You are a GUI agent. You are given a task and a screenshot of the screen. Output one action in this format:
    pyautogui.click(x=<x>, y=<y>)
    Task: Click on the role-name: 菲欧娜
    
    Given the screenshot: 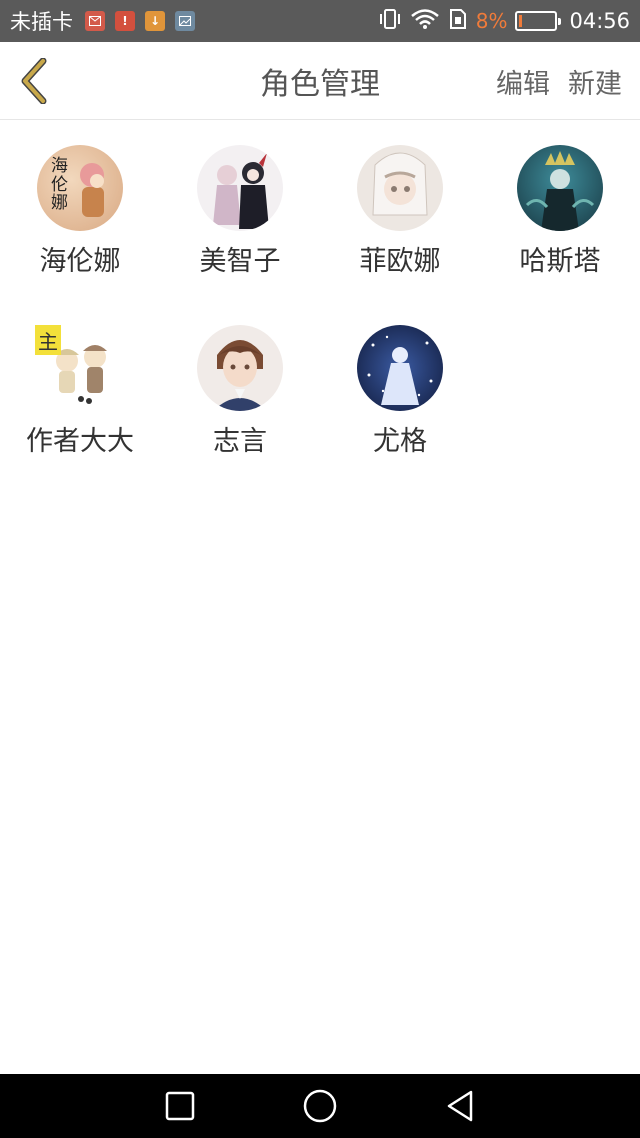 What is the action you would take?
    pyautogui.click(x=400, y=261)
    